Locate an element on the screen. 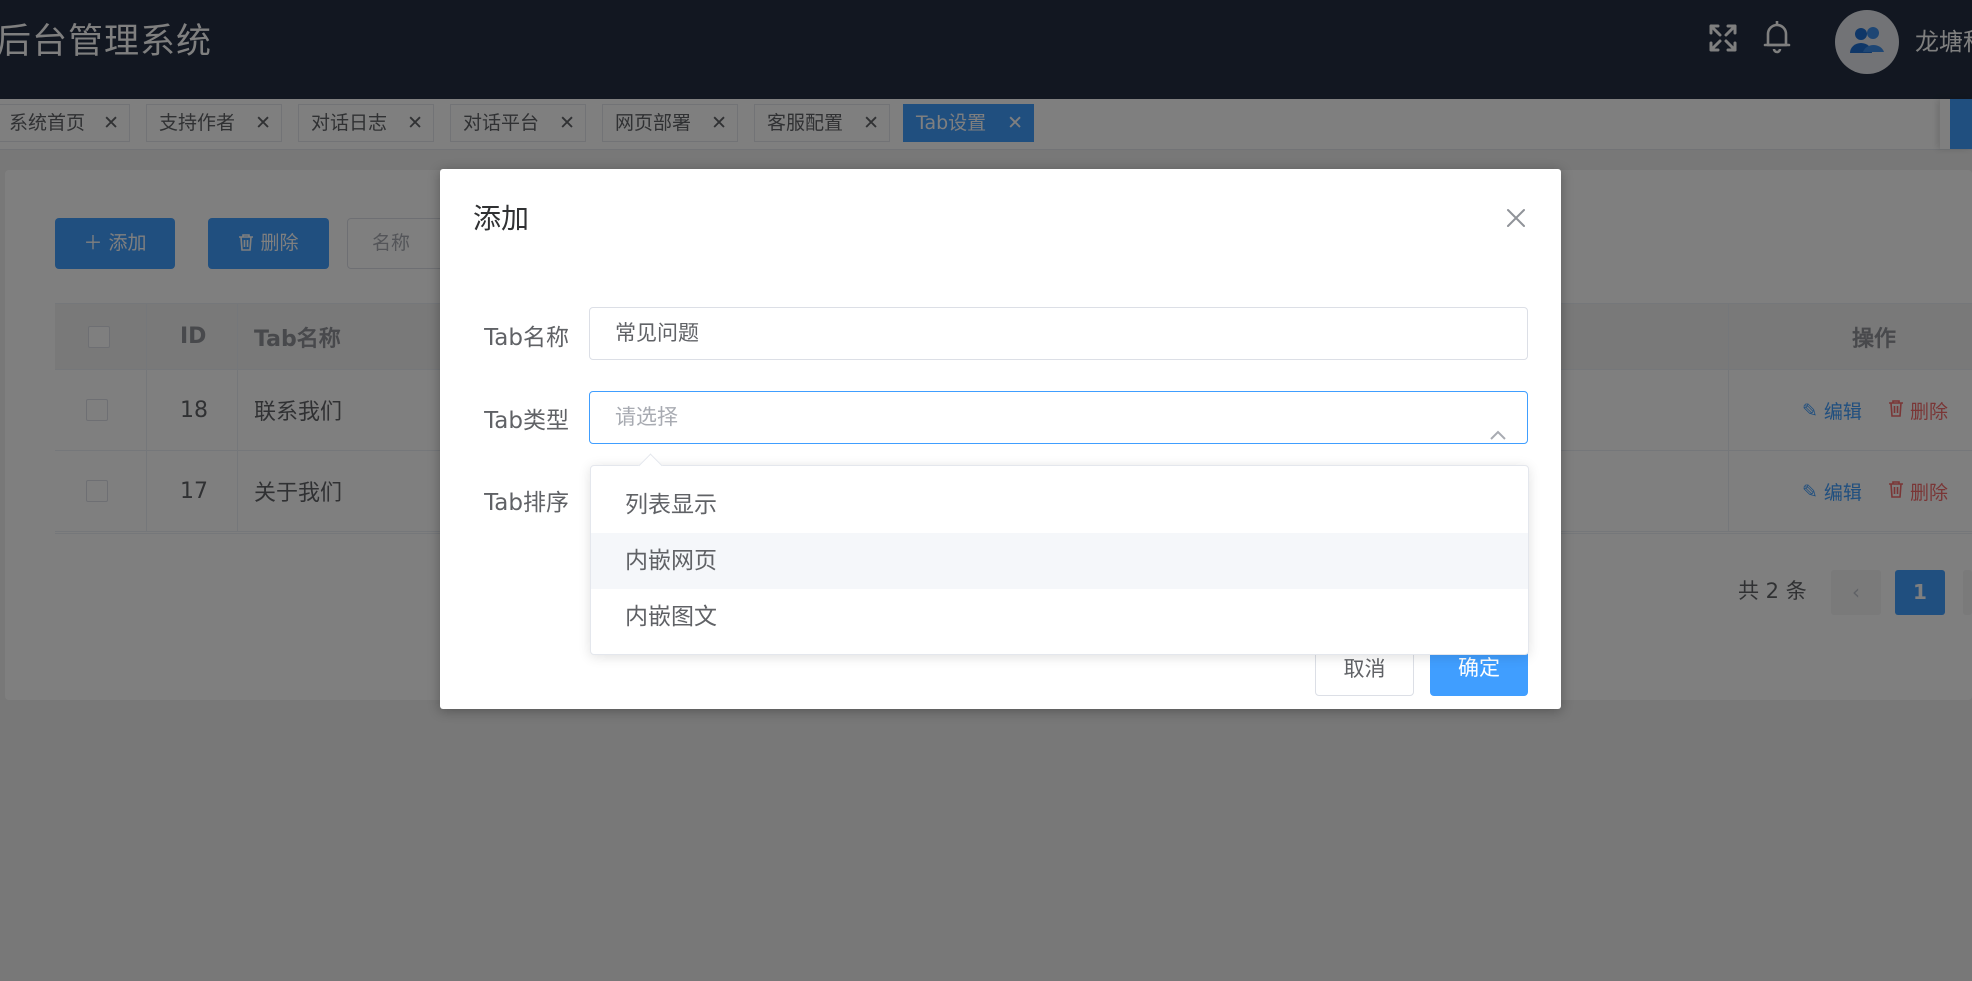 The height and width of the screenshot is (981, 1972). chevron-up-icon is located at coordinates (1498, 425).